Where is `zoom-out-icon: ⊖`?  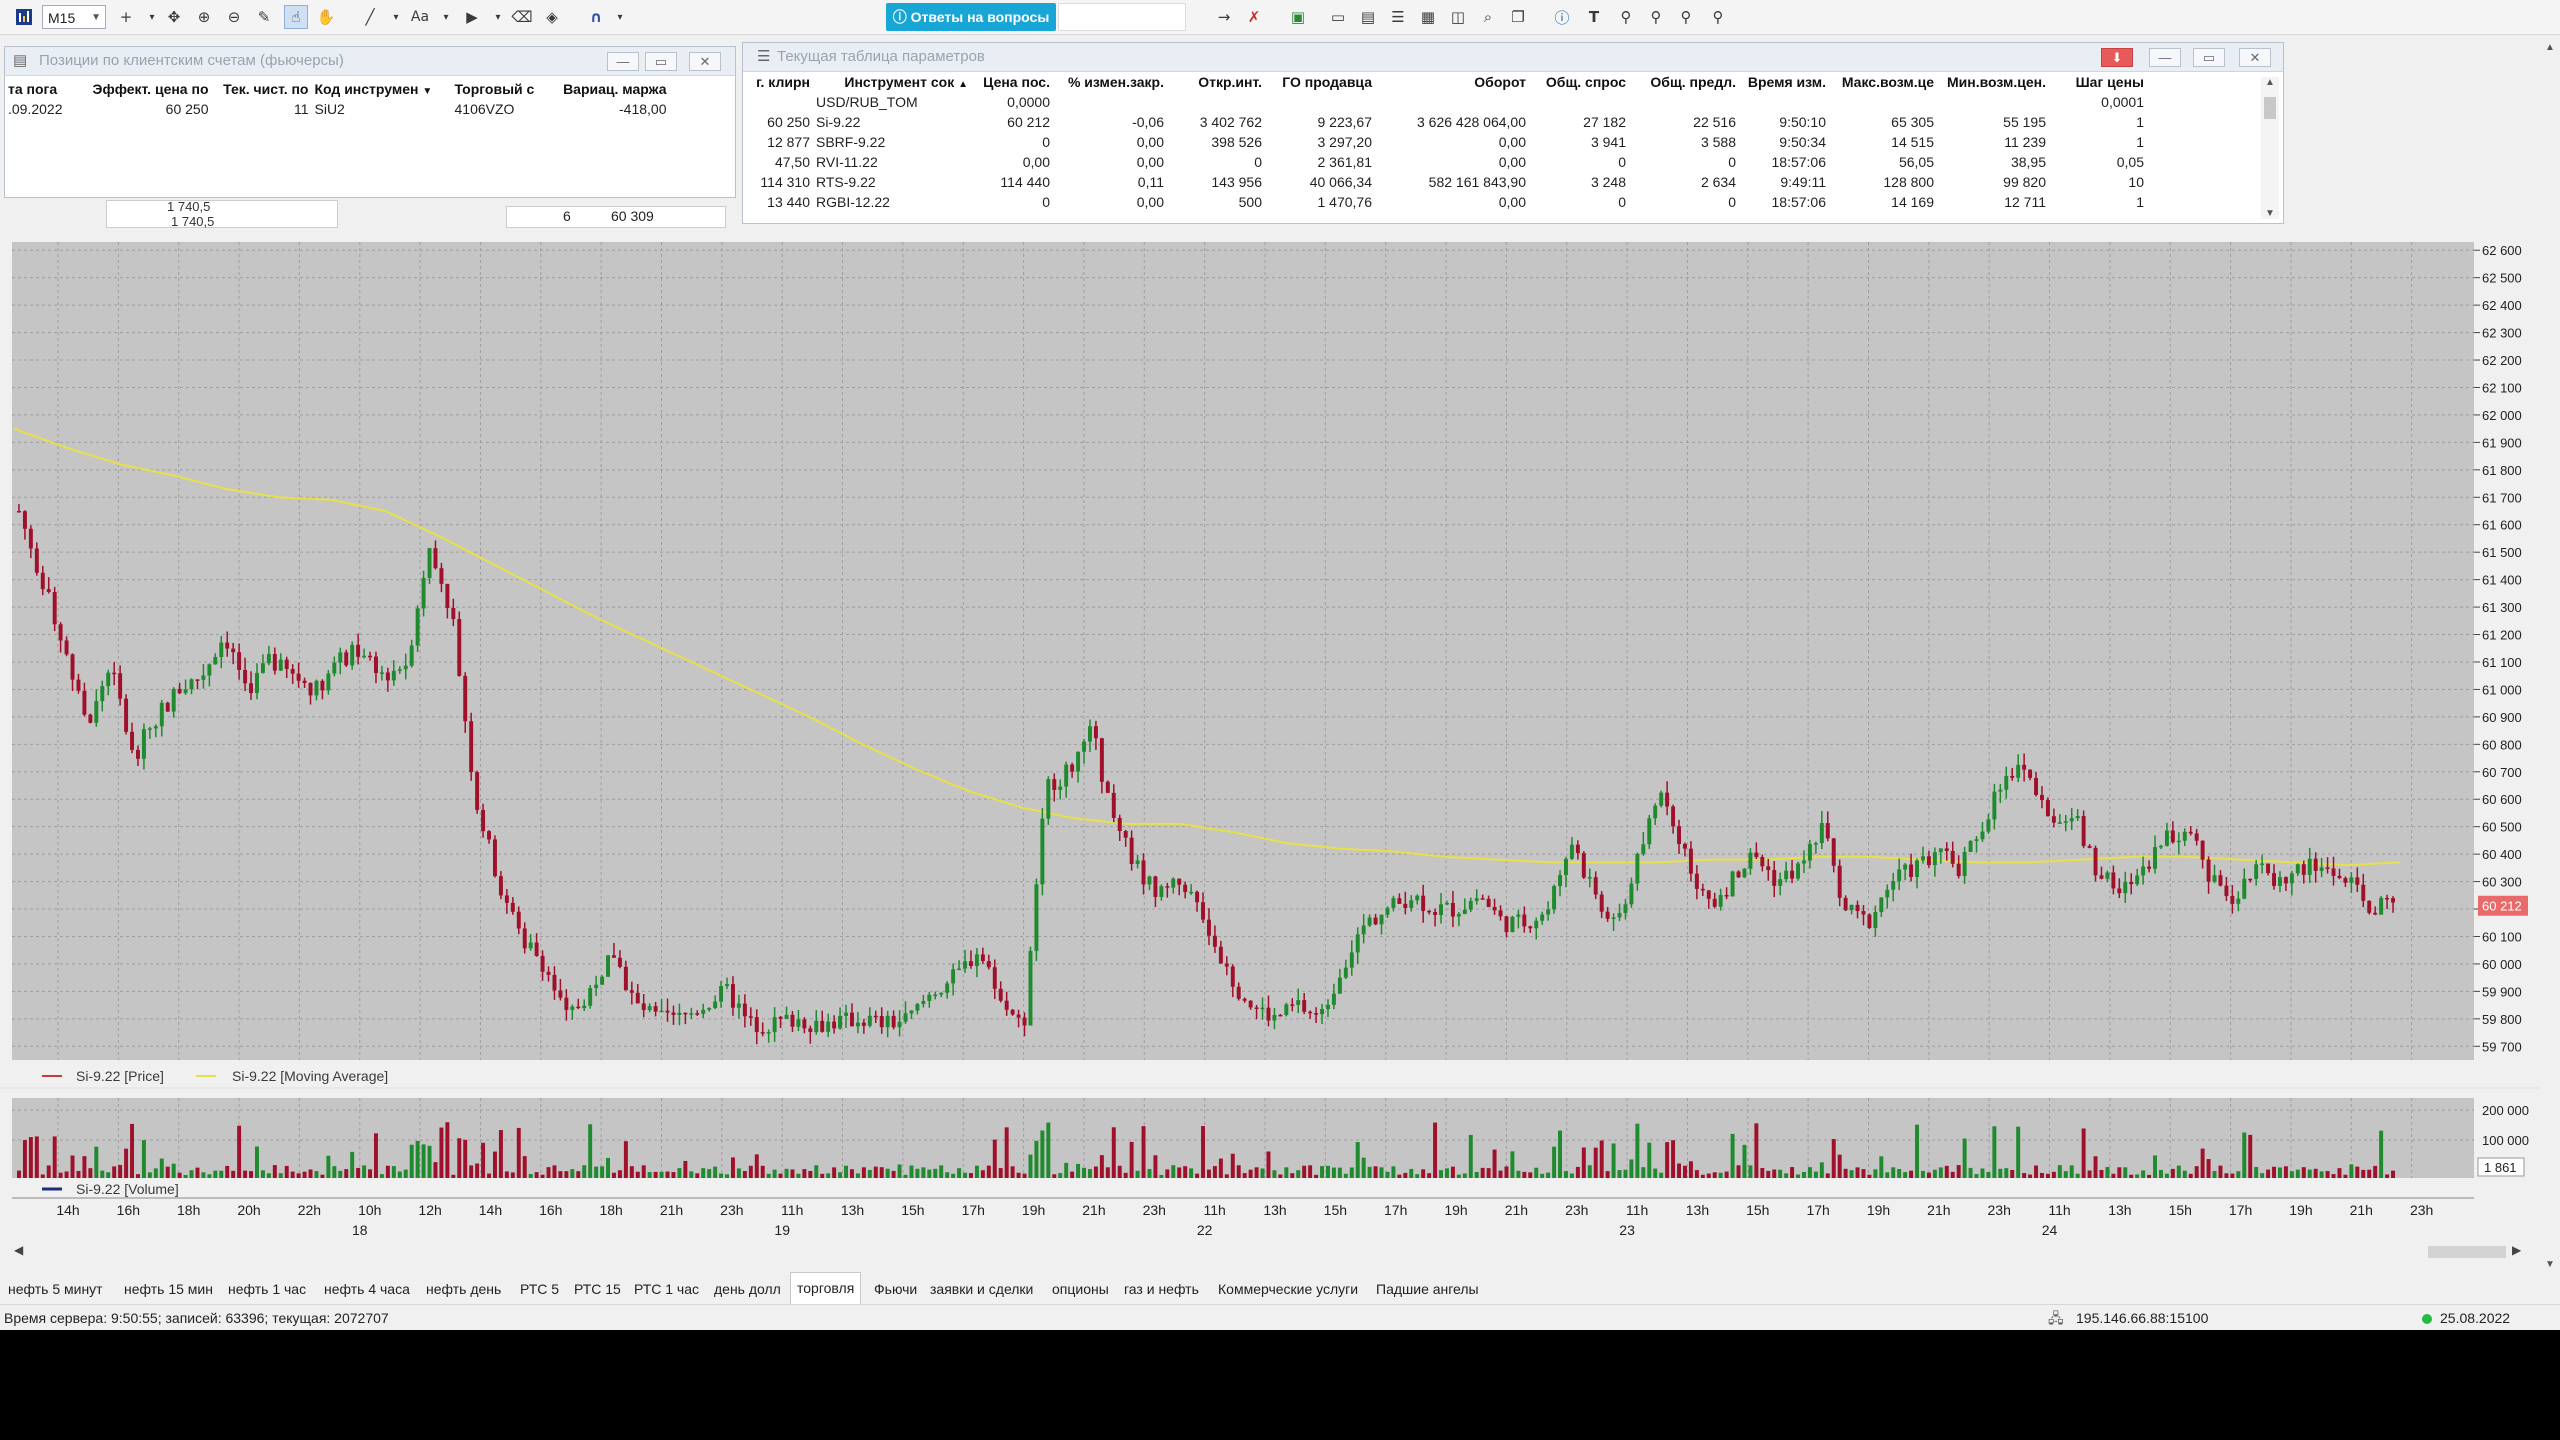
zoom-out-icon: ⊖ is located at coordinates (234, 17).